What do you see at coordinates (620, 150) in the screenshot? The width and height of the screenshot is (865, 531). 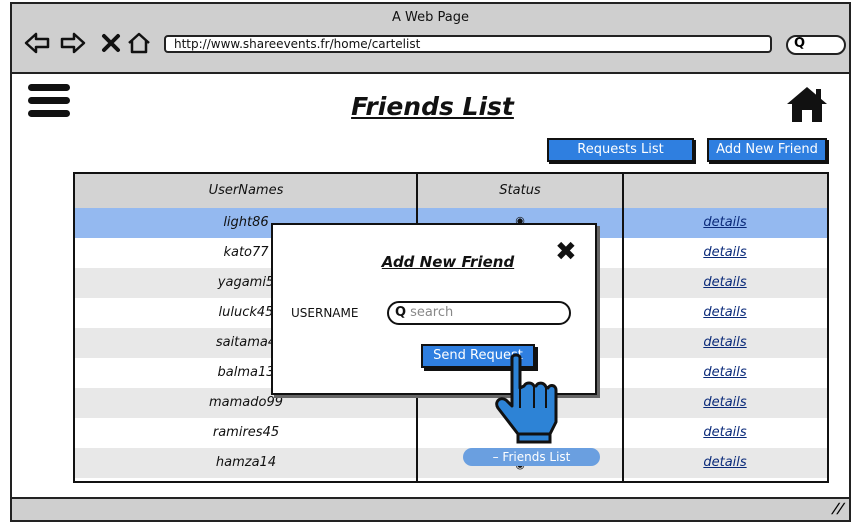 I see `requests-list-button: Requests List` at bounding box center [620, 150].